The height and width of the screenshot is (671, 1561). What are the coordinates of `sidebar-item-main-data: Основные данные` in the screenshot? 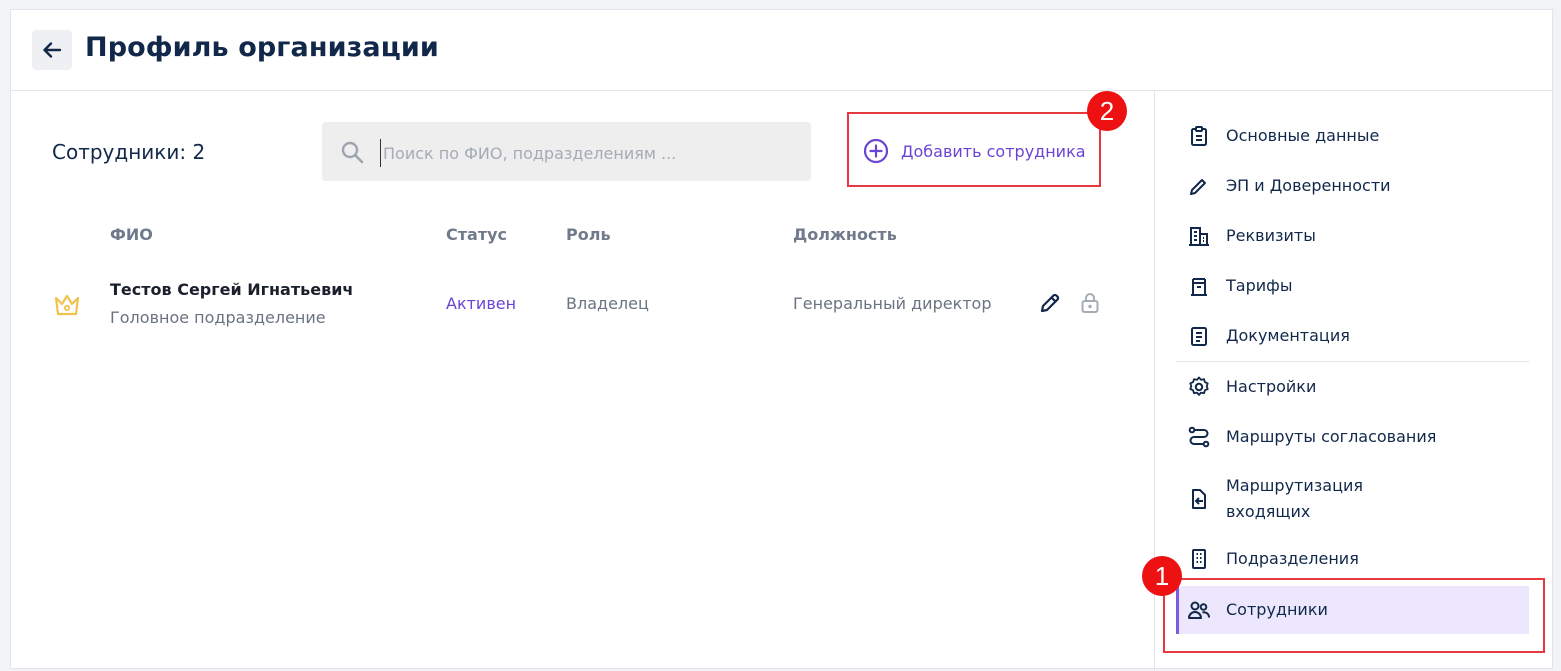 It's located at (1352, 136).